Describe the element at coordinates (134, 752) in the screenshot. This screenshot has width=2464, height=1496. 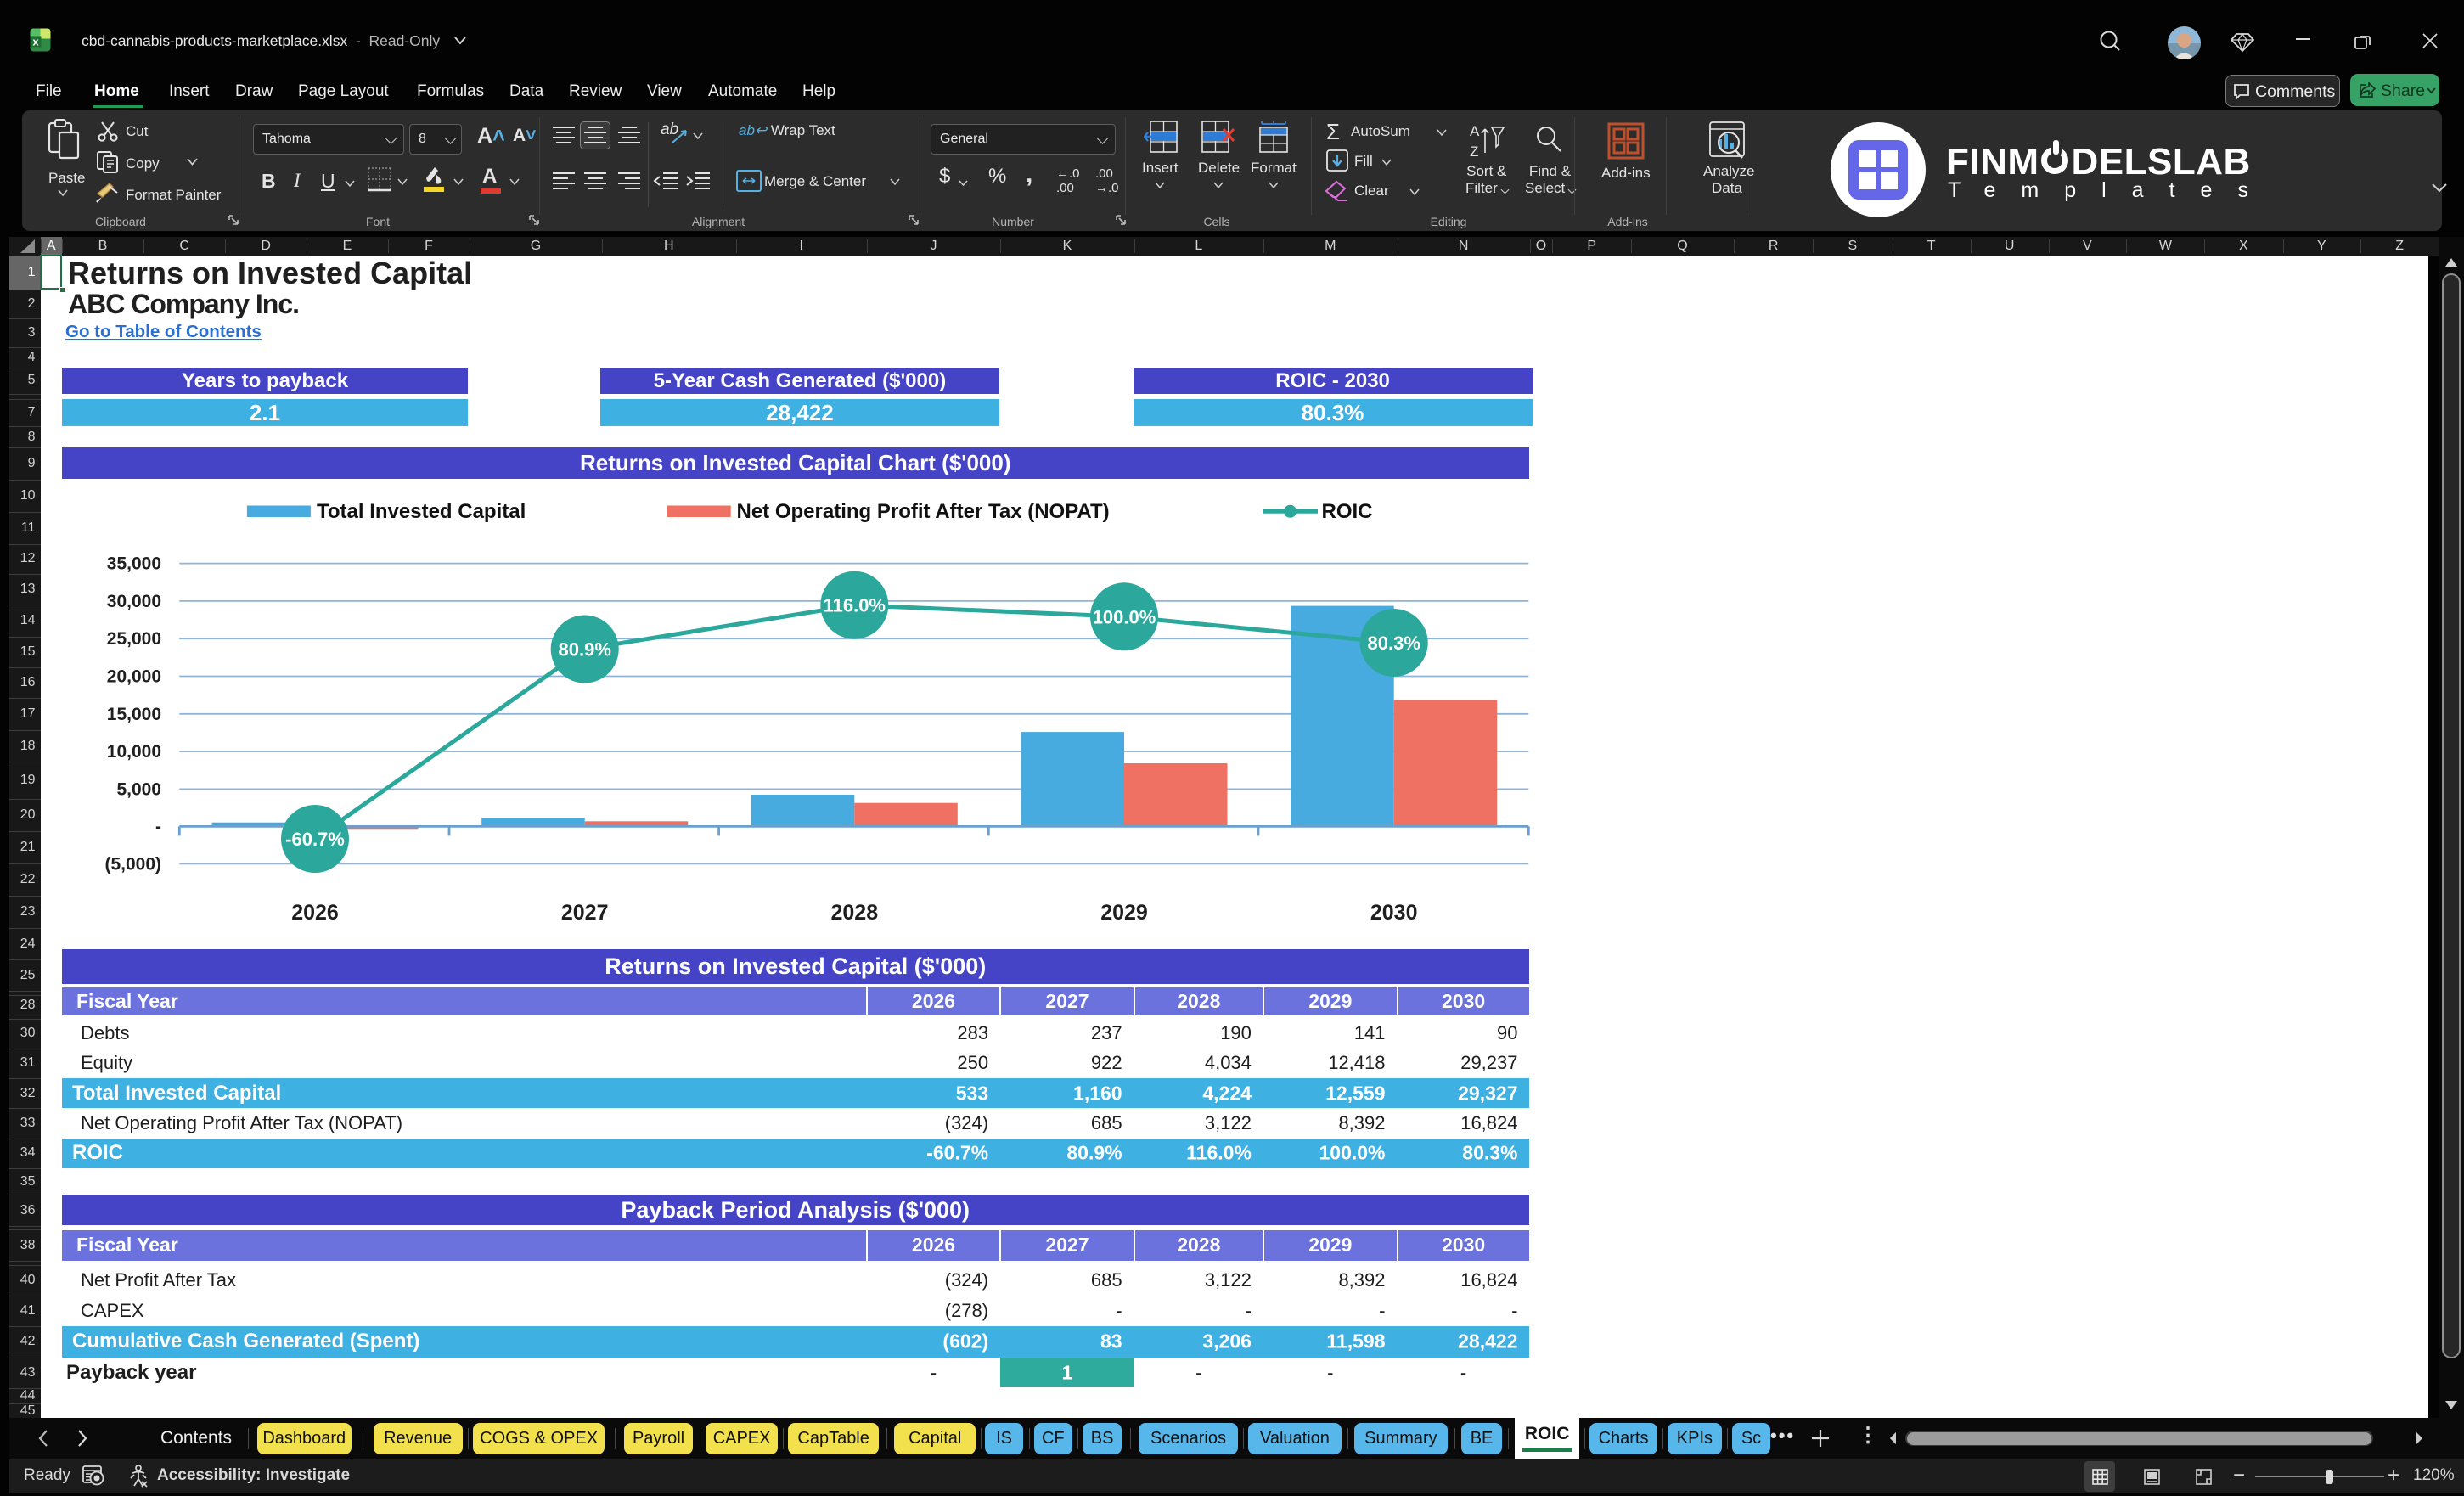
I see `svg-text: 10,000` at that location.